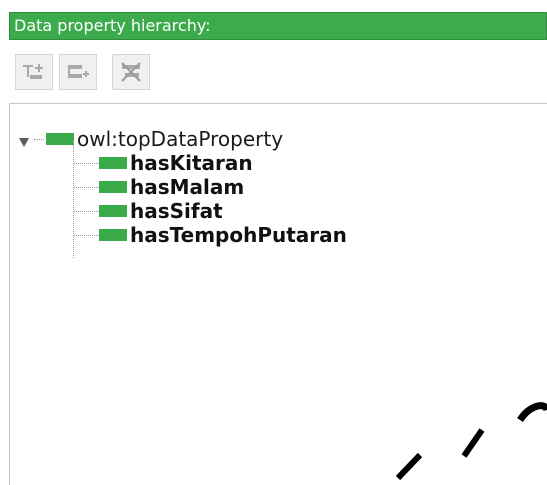 The height and width of the screenshot is (485, 547). Describe the element at coordinates (191, 163) in the screenshot. I see `property-label: hasKitaran` at that location.